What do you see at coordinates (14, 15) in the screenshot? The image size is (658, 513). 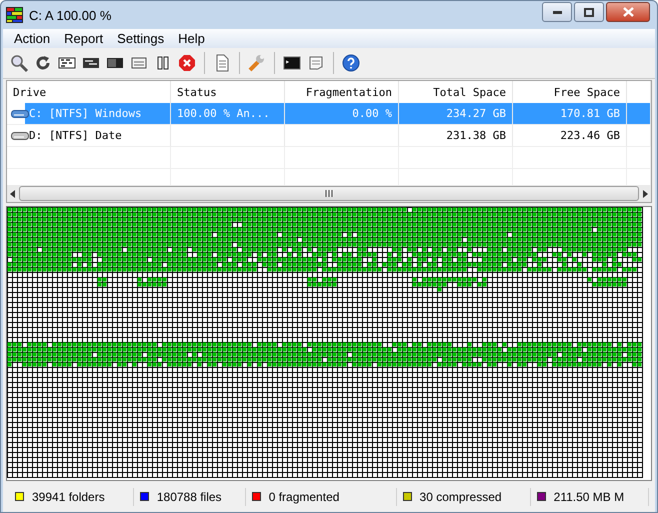 I see `app-icon` at bounding box center [14, 15].